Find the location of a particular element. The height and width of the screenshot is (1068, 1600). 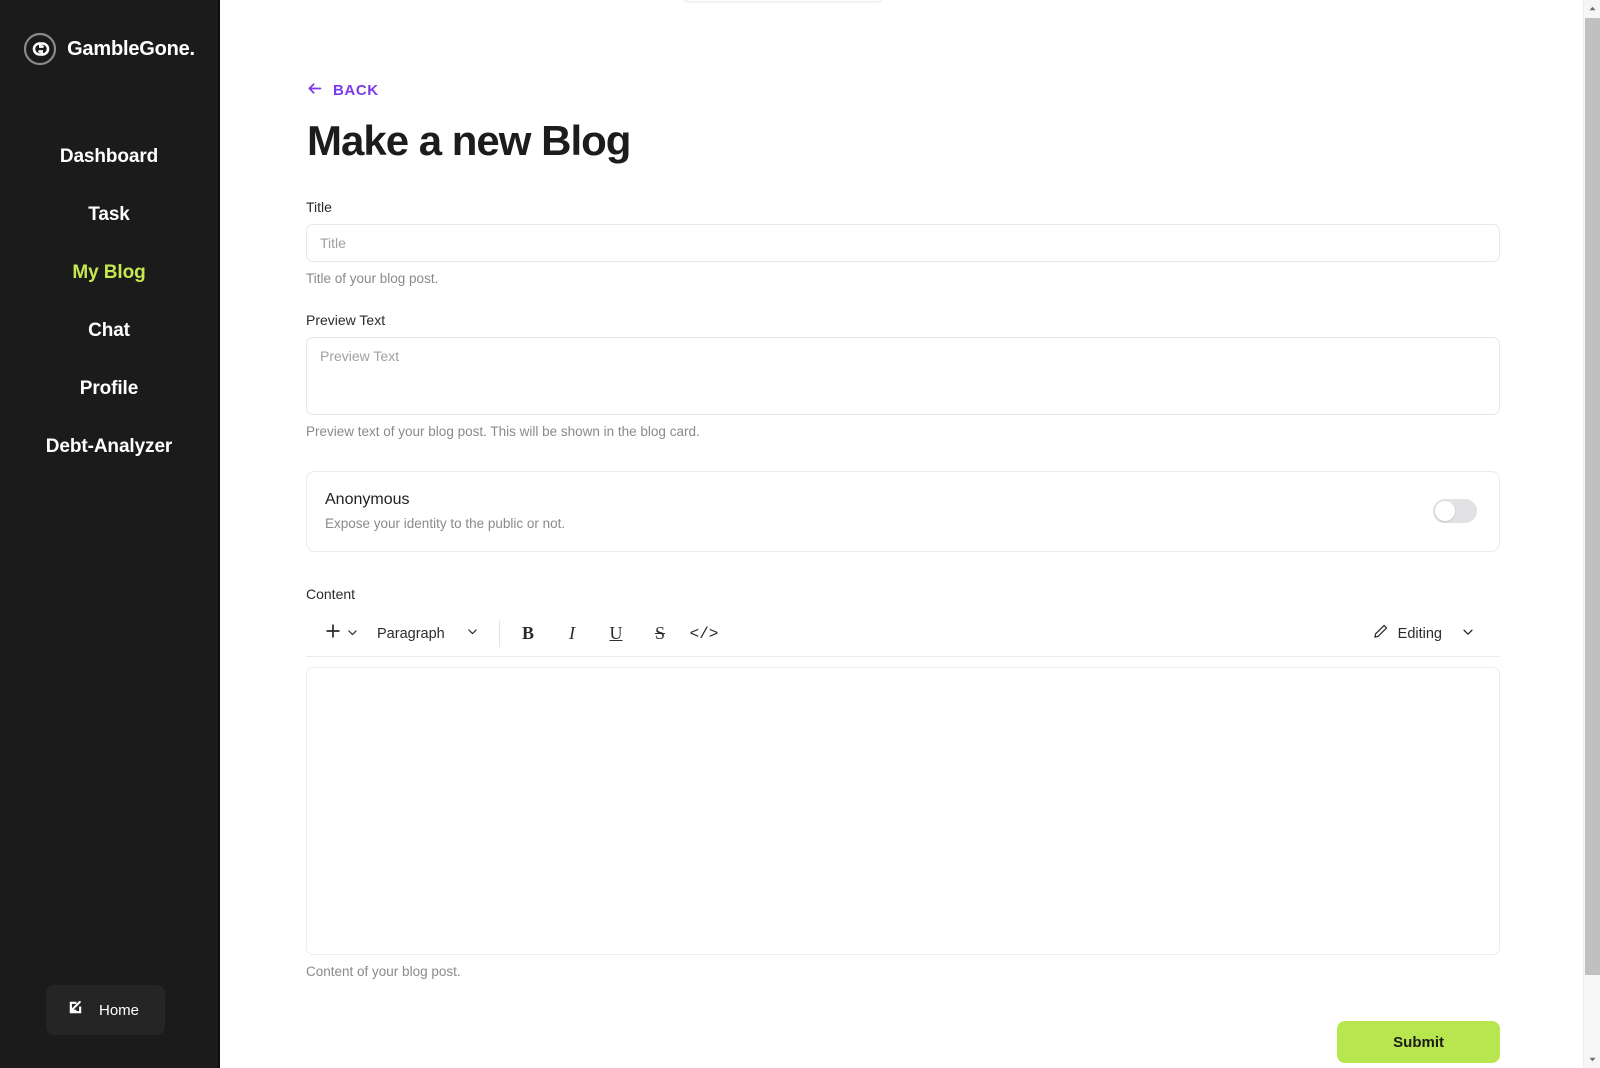

sidebar-item-profile: Profile is located at coordinates (109, 389).